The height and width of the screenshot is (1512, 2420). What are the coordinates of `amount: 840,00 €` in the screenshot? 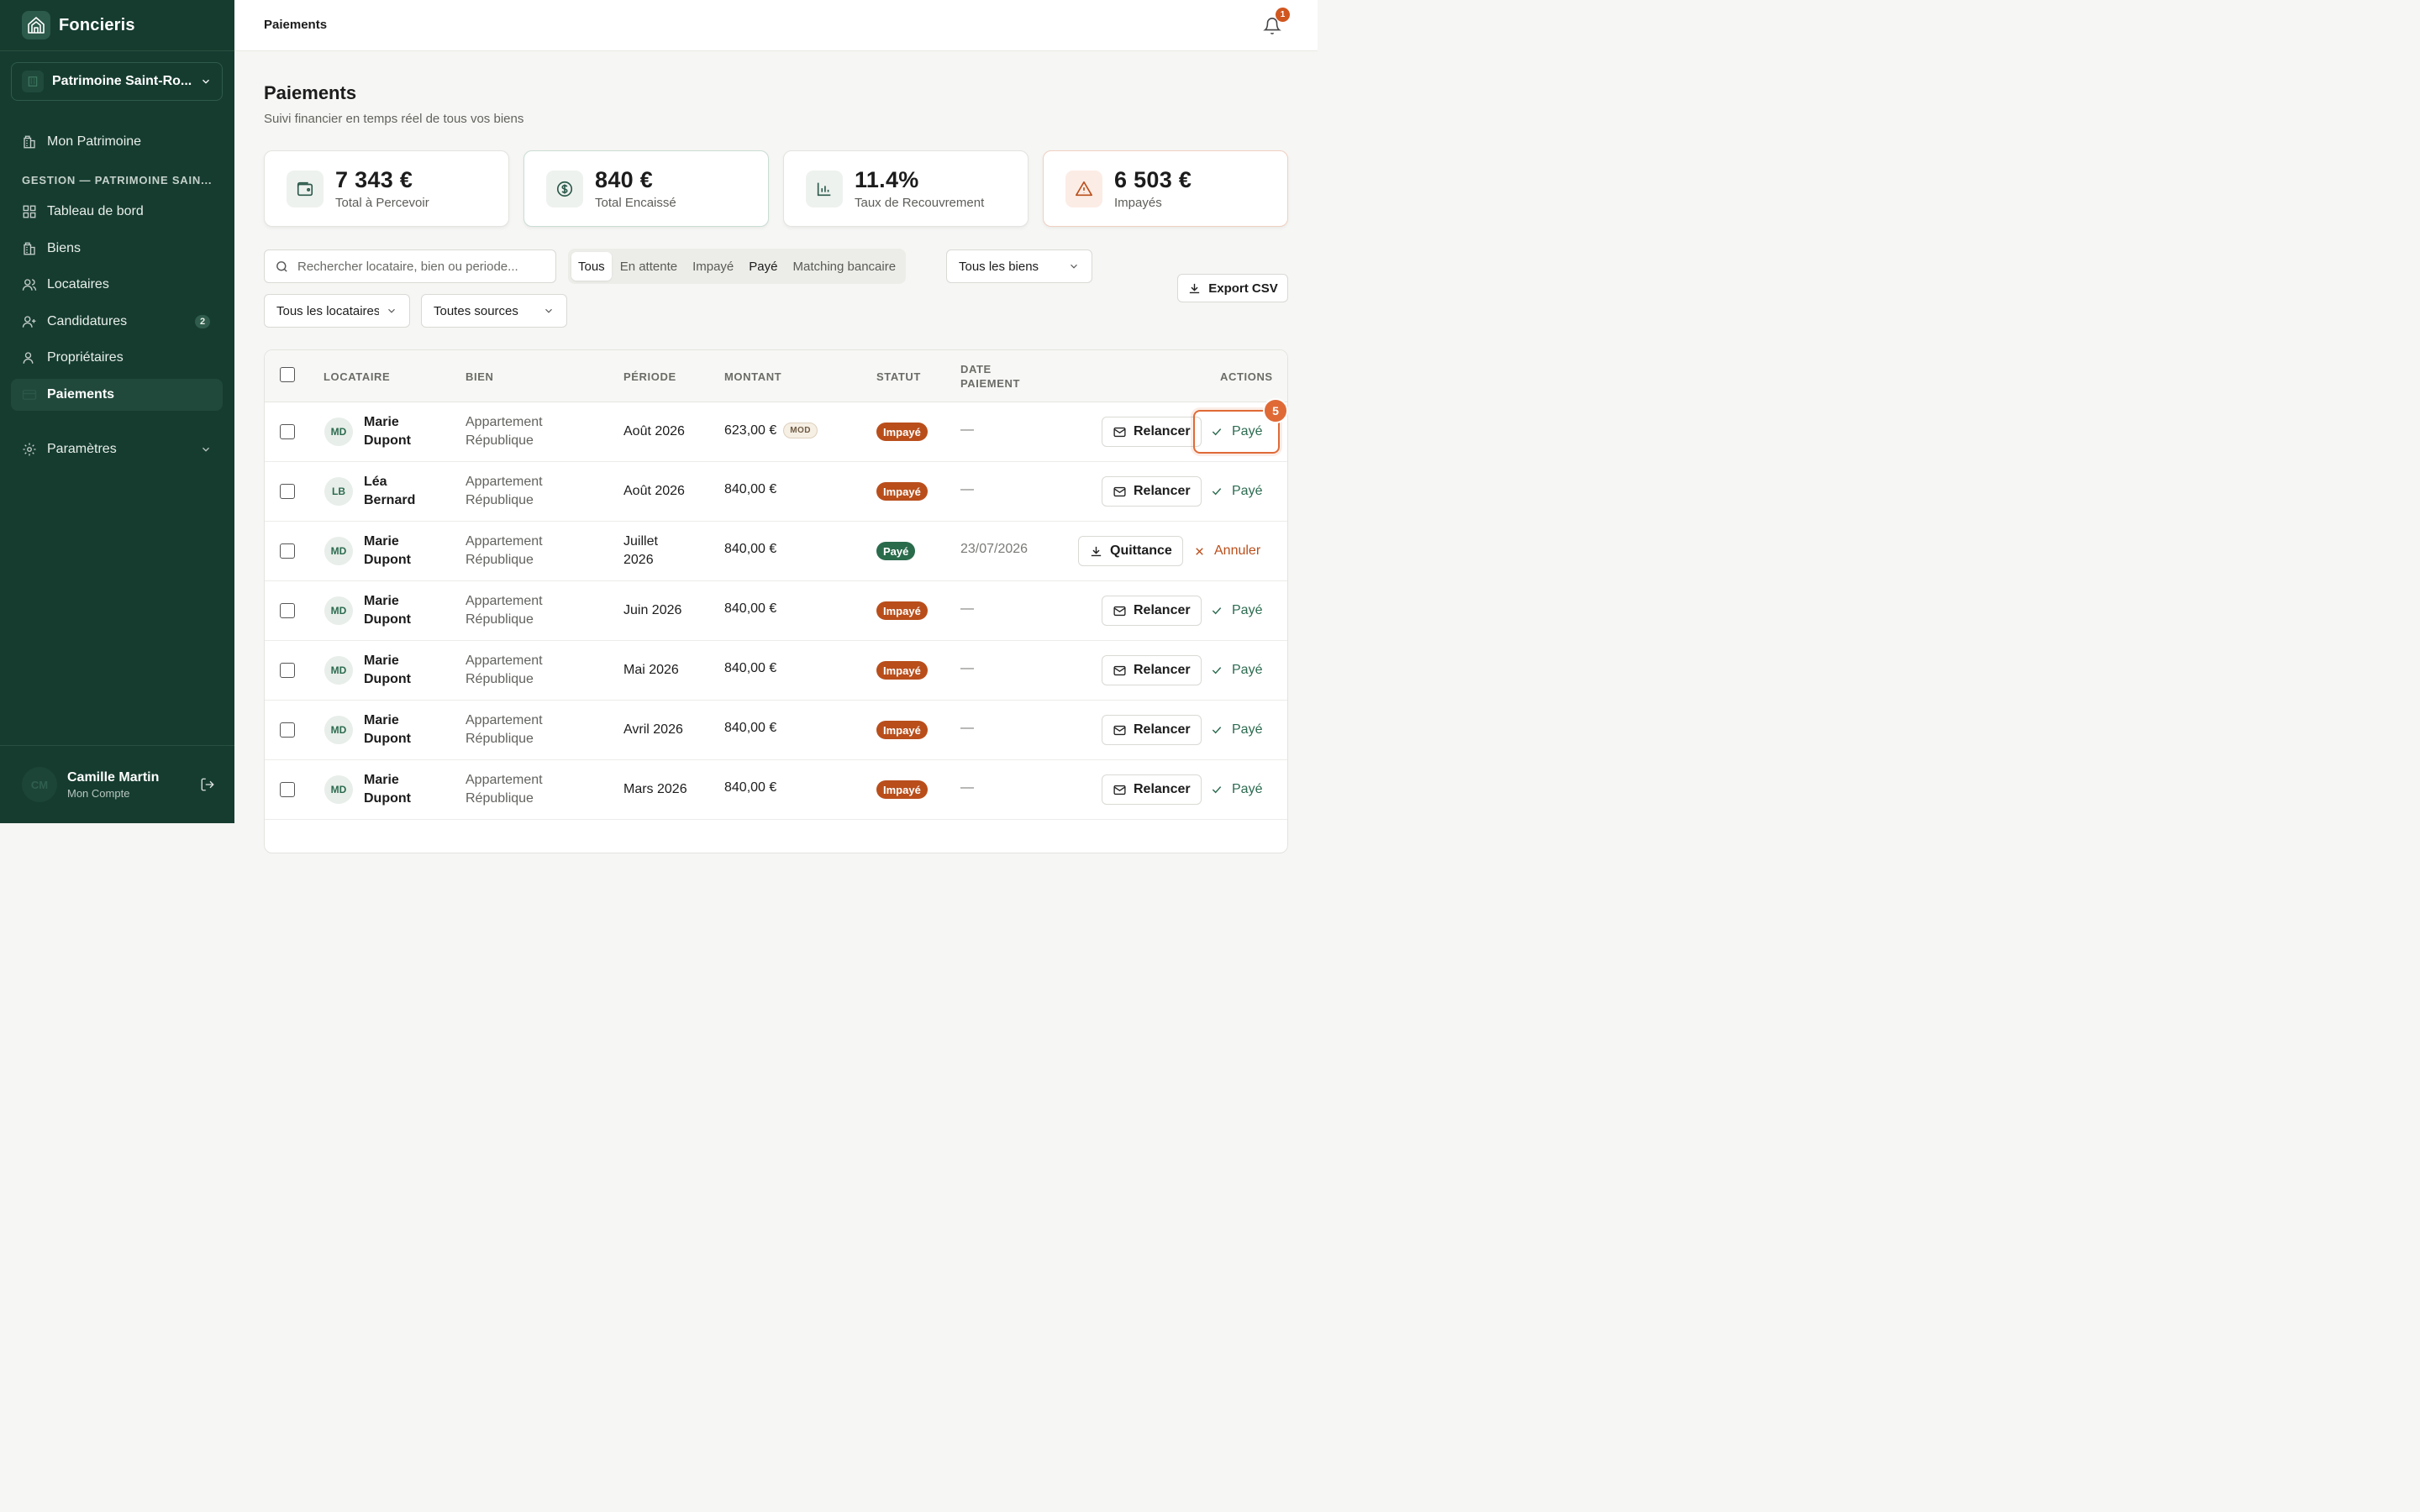 It's located at (750, 787).